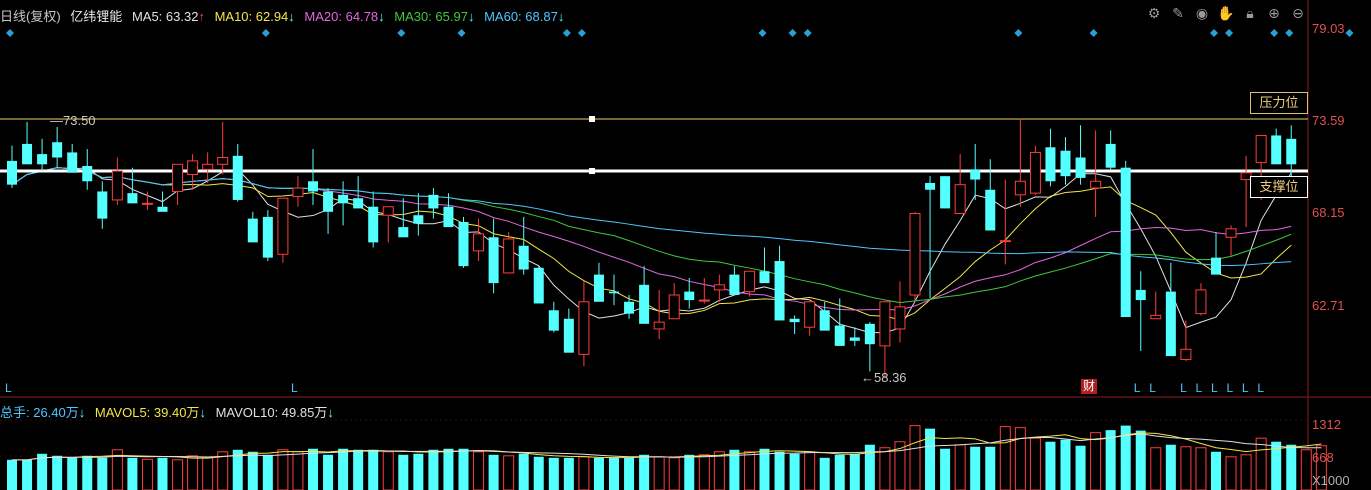  What do you see at coordinates (884, 377) in the screenshot?
I see `low-marker-label: ←58.36` at bounding box center [884, 377].